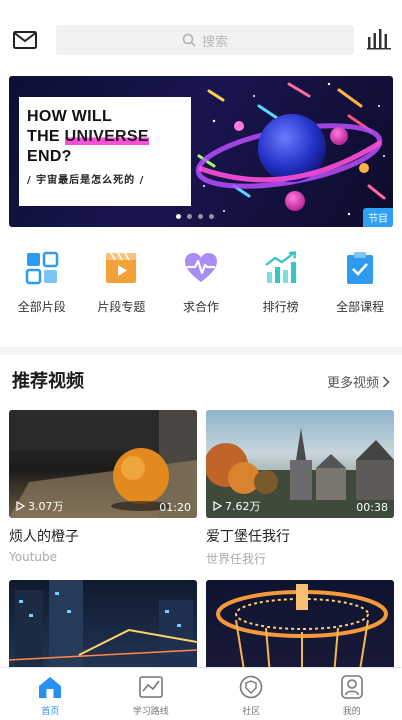  What do you see at coordinates (150, 712) in the screenshot?
I see `tab-label: 学习路线` at bounding box center [150, 712].